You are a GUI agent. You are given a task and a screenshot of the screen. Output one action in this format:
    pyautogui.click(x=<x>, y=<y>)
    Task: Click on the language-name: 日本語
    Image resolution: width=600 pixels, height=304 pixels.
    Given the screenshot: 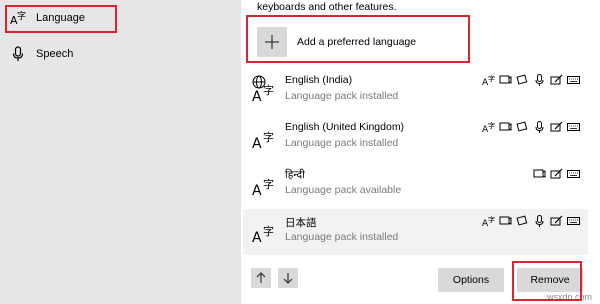 What is the action you would take?
    pyautogui.click(x=301, y=223)
    